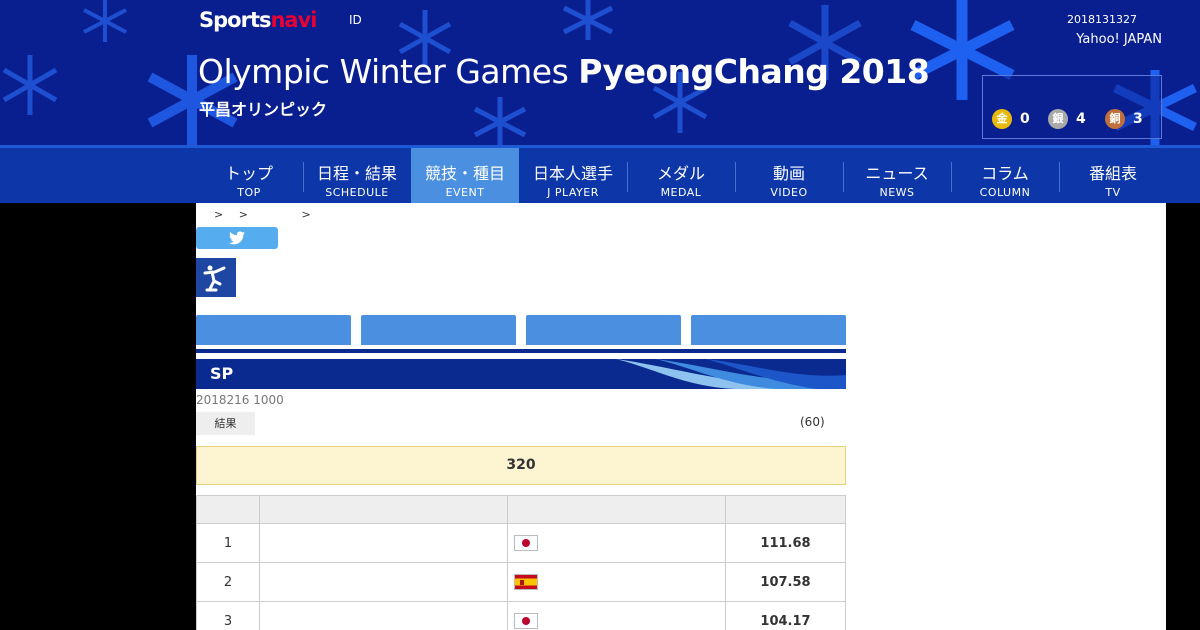  Describe the element at coordinates (465, 192) in the screenshot. I see `nav-label-en: EVENT` at that location.